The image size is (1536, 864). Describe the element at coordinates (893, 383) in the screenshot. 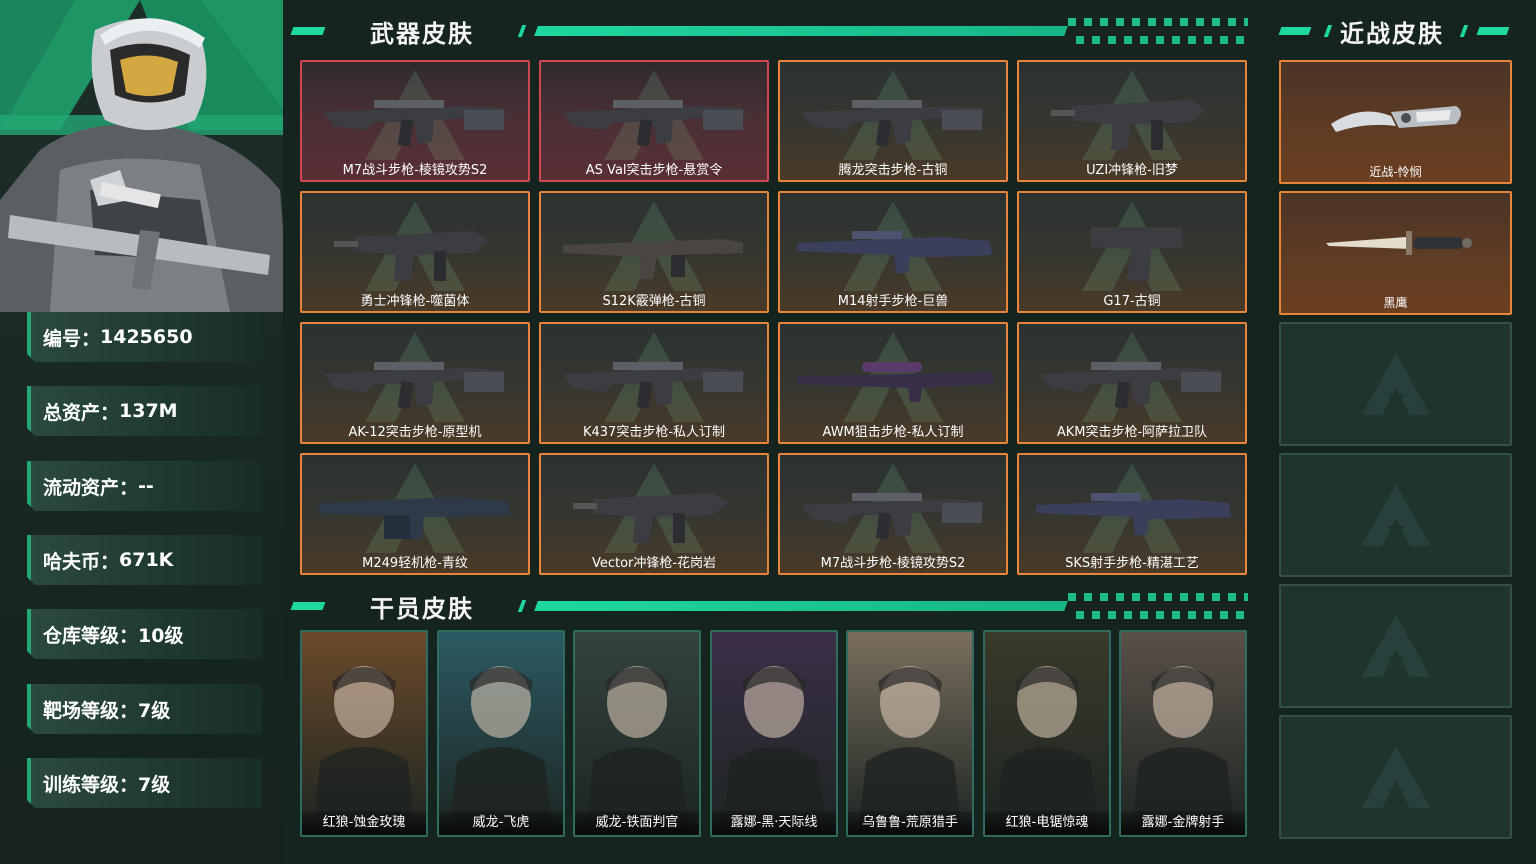

I see `weapon-card: AWM狙击步枪-私人订制` at that location.